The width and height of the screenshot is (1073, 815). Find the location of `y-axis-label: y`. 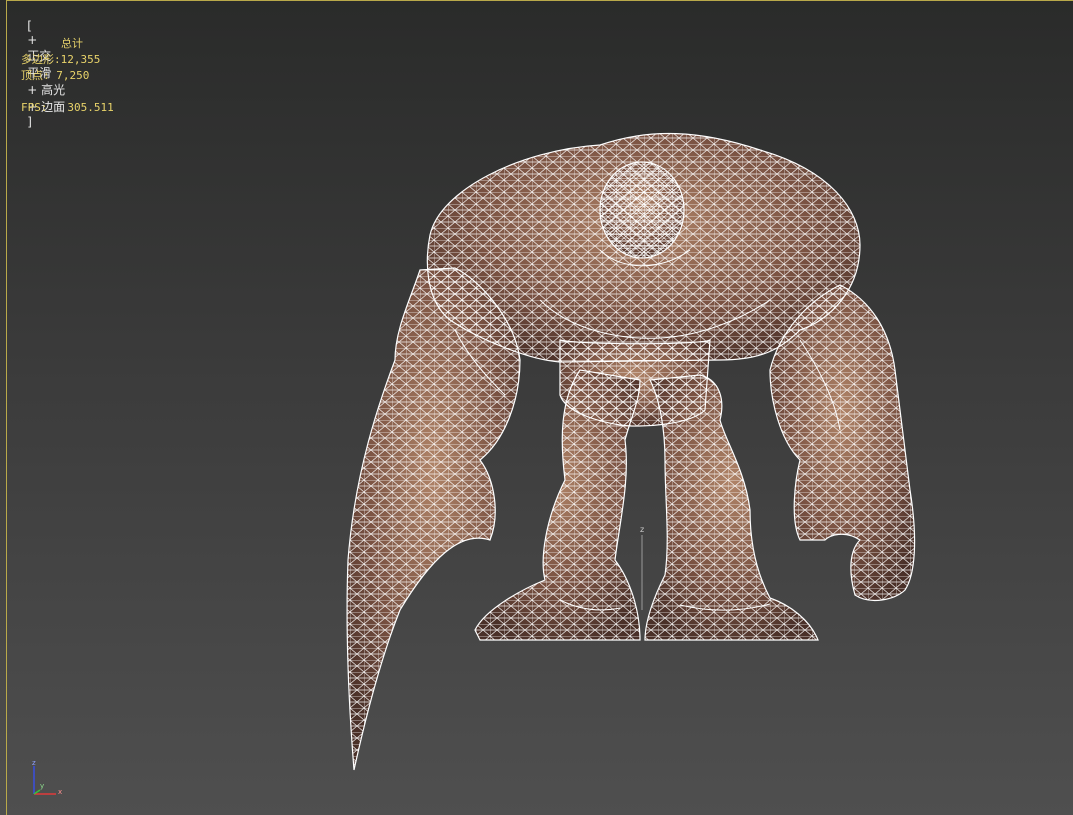

y-axis-label: y is located at coordinates (42, 786).